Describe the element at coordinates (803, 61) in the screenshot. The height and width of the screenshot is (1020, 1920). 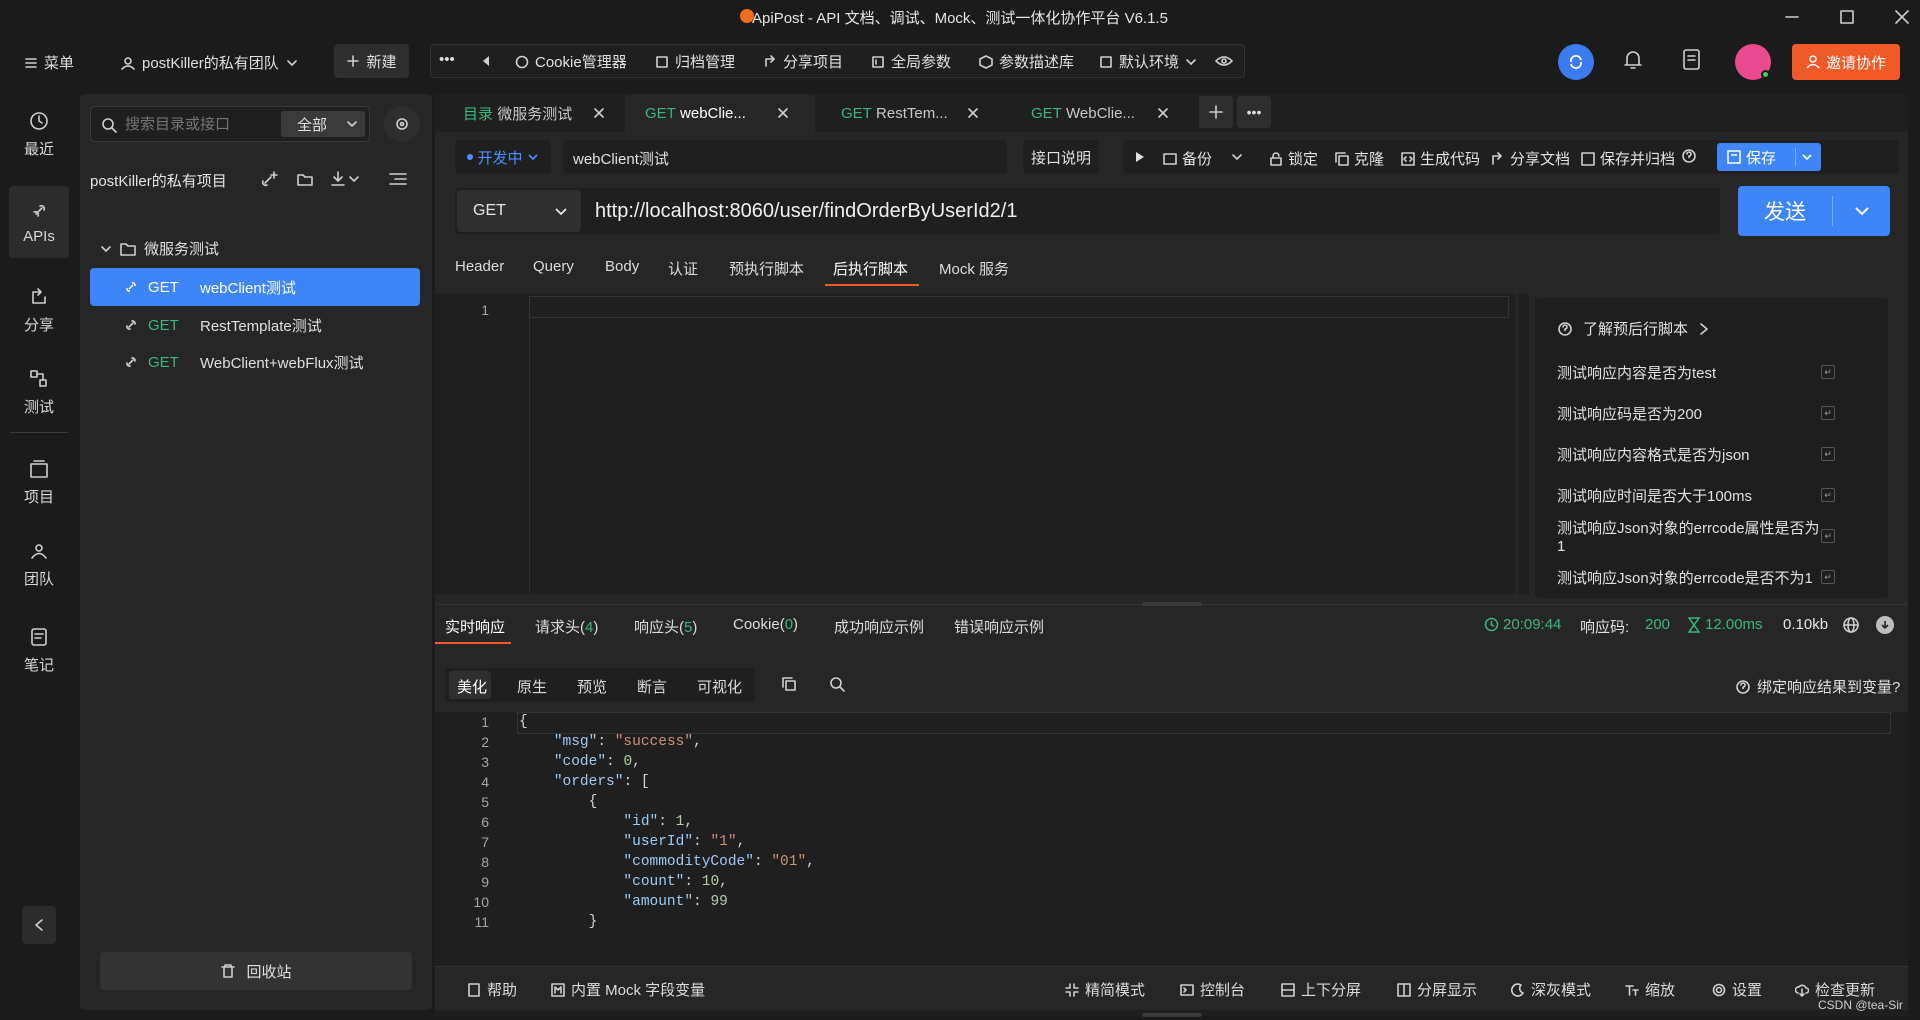
I see `share-project-button: 分享项目` at that location.